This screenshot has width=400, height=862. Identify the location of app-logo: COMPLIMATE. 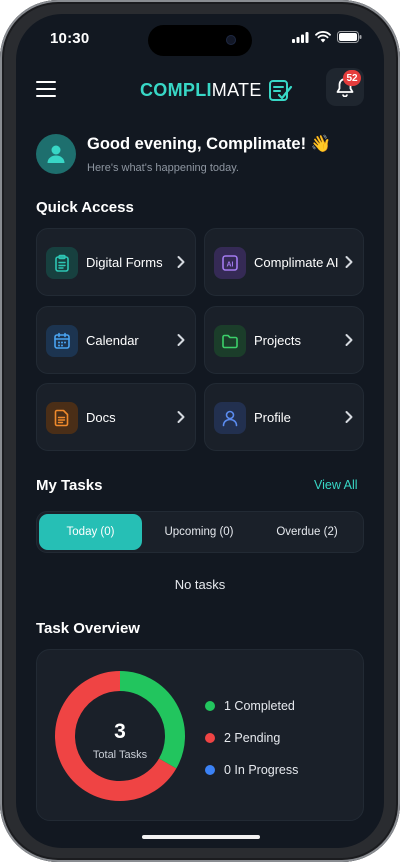
(217, 90).